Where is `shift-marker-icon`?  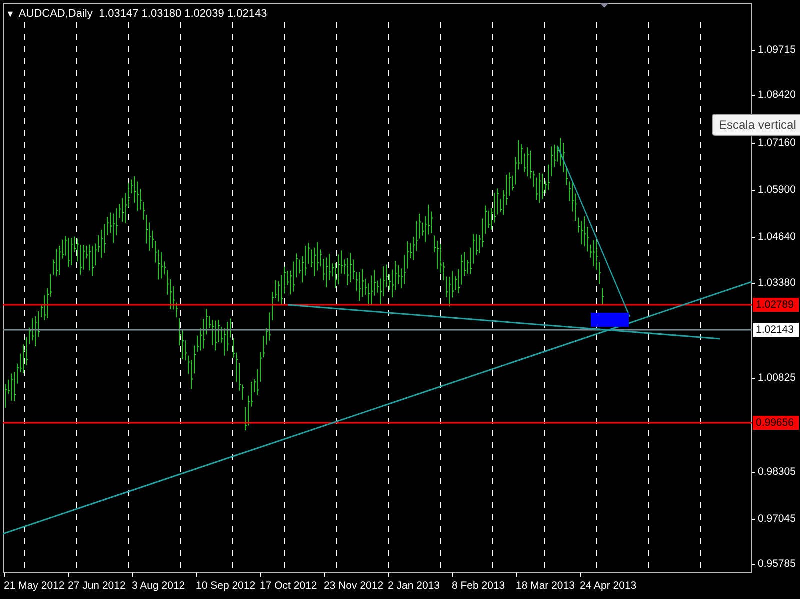
shift-marker-icon is located at coordinates (604, 5).